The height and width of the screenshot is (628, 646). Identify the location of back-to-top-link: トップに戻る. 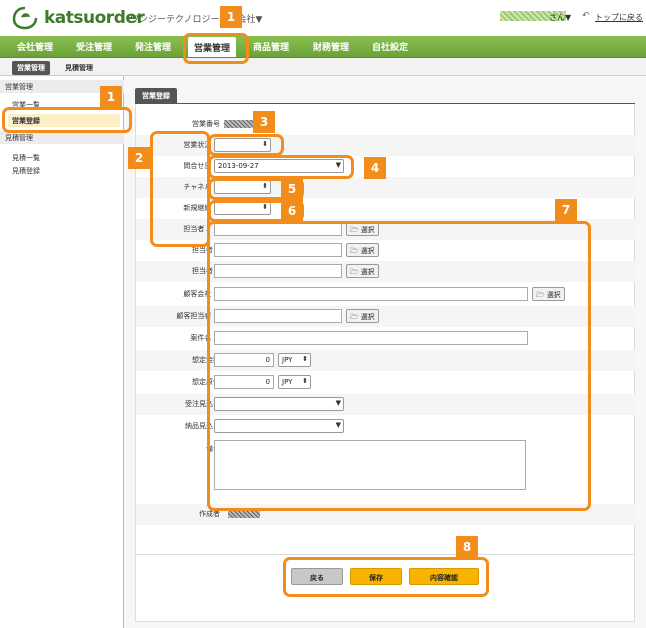
(619, 17).